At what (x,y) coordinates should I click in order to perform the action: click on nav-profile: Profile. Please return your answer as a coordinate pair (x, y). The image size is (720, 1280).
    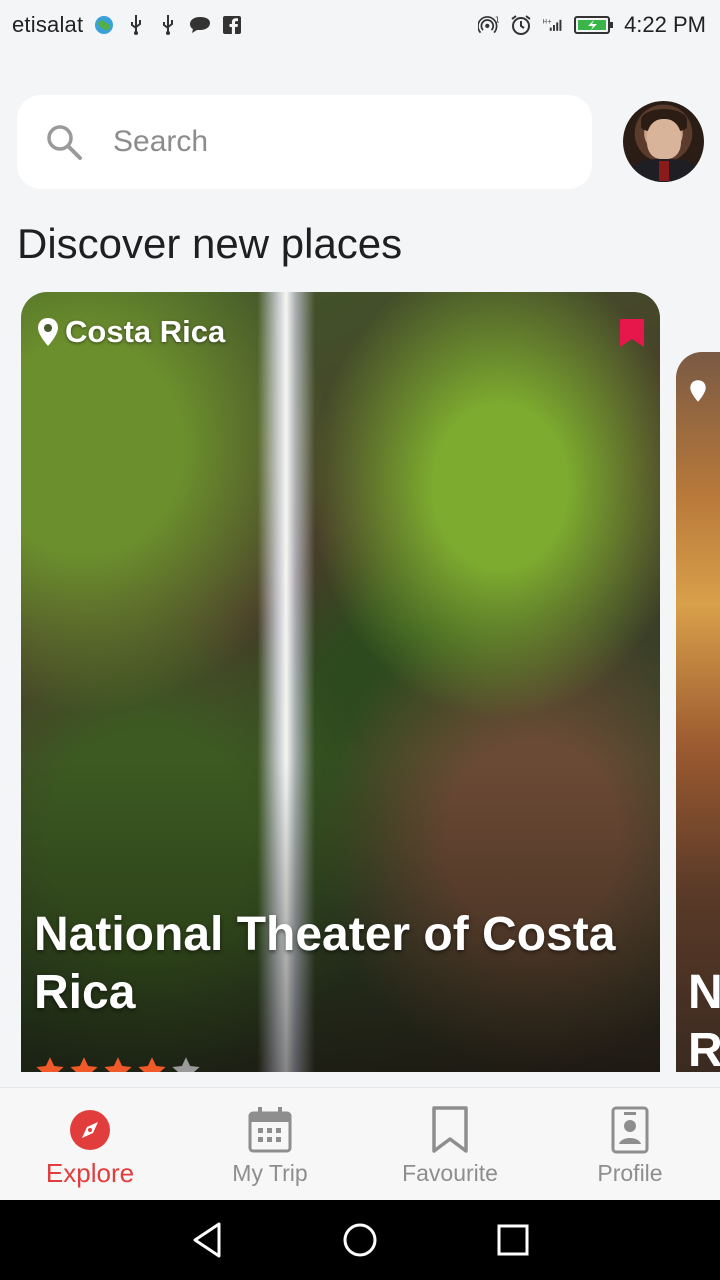
    Looking at the image, I should click on (630, 1144).